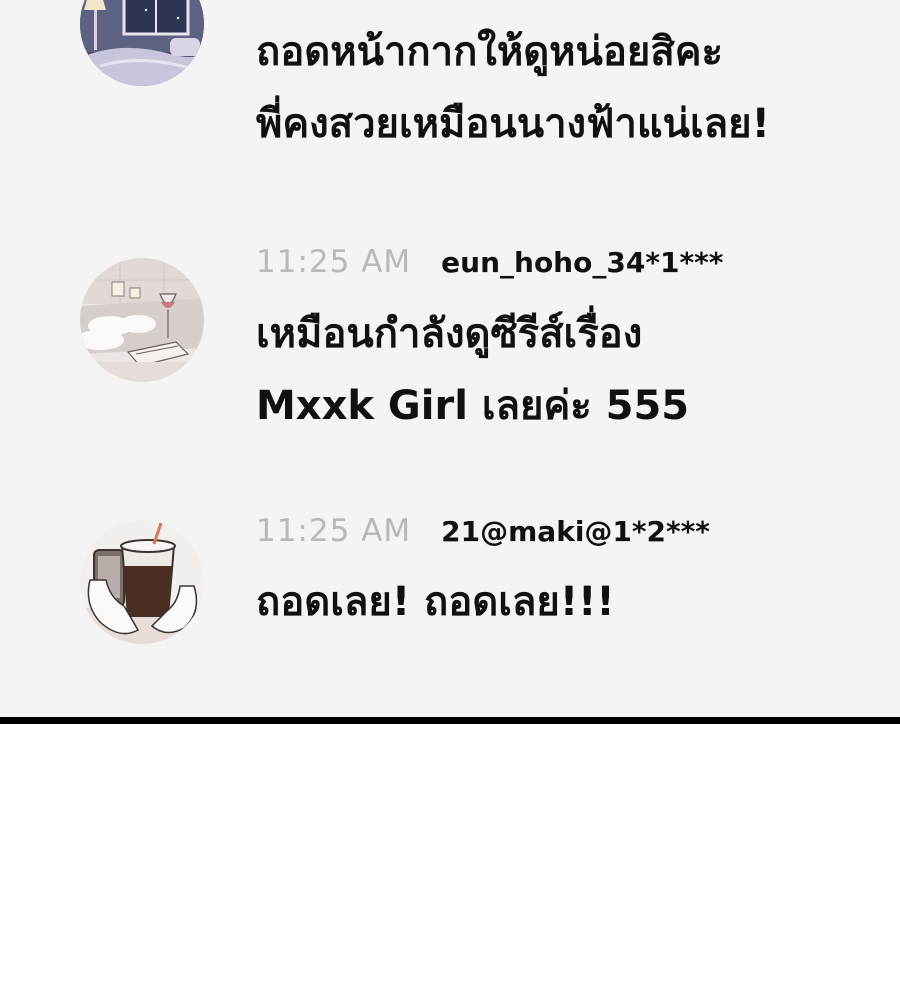 This screenshot has height=1000, width=900. I want to click on username: 21@maki@1*2***, so click(575, 531).